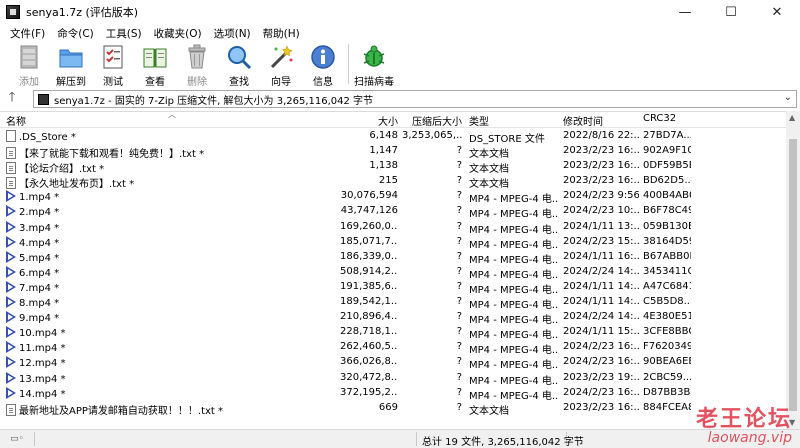 This screenshot has height=448, width=800. I want to click on file-name: 12.mp4 *, so click(42, 364).